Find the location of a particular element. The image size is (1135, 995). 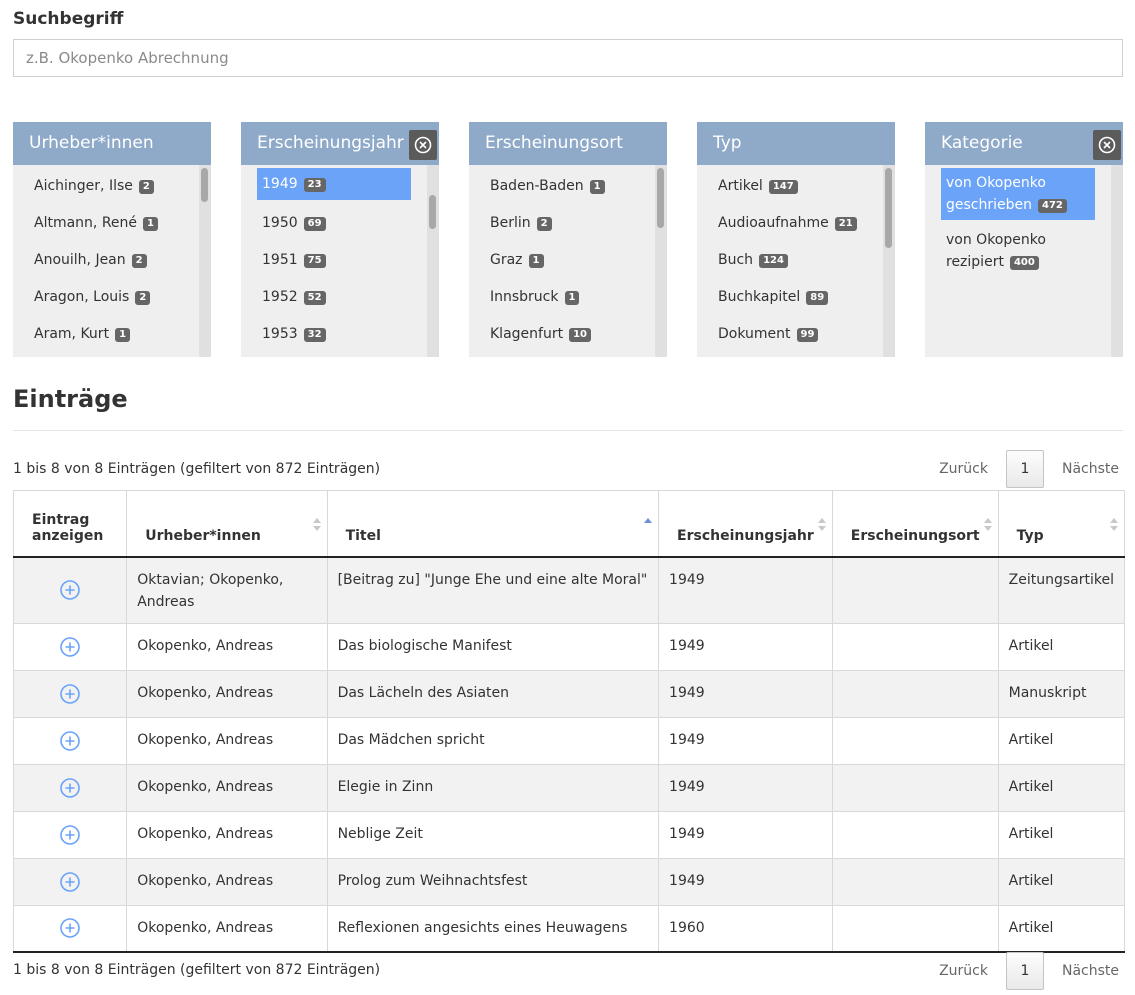

search-input is located at coordinates (568, 58).